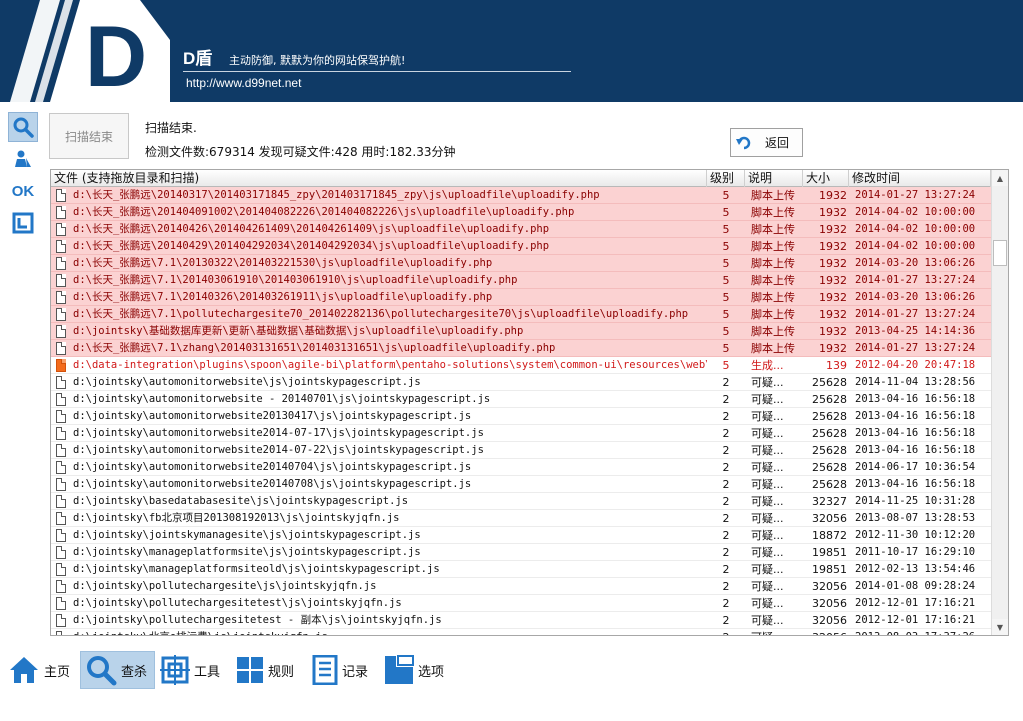 The image size is (1023, 721). What do you see at coordinates (726, 178) in the screenshot?
I see `header-level: 级别` at bounding box center [726, 178].